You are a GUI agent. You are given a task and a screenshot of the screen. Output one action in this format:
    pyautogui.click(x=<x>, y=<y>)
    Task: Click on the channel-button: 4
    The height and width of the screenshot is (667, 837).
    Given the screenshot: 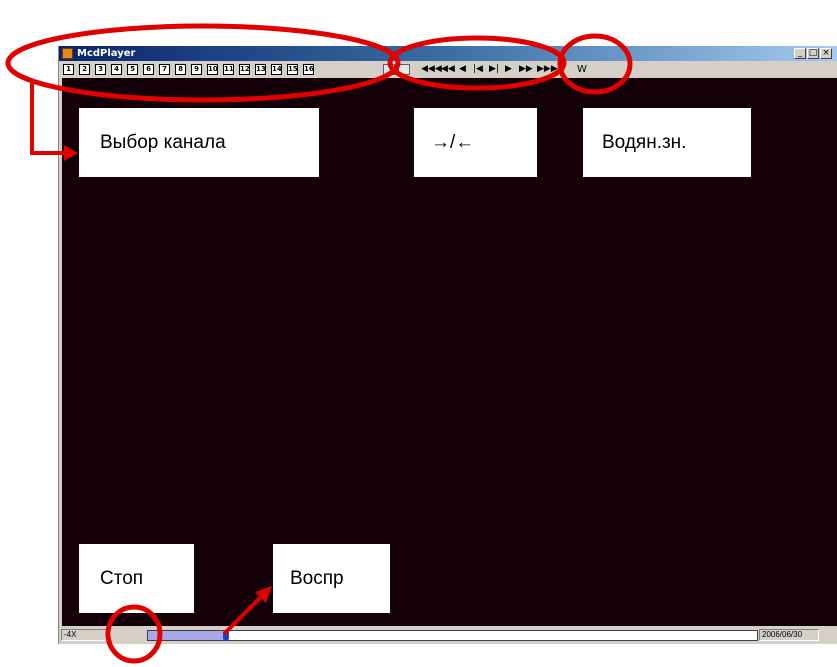 What is the action you would take?
    pyautogui.click(x=116, y=69)
    